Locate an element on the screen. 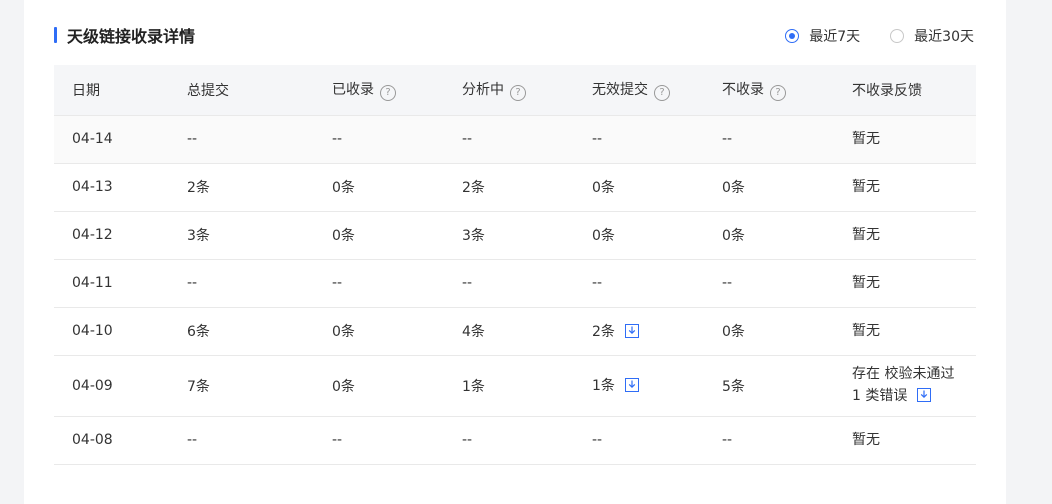 The width and height of the screenshot is (1052, 504). date-cell: 04-11 is located at coordinates (111, 283).